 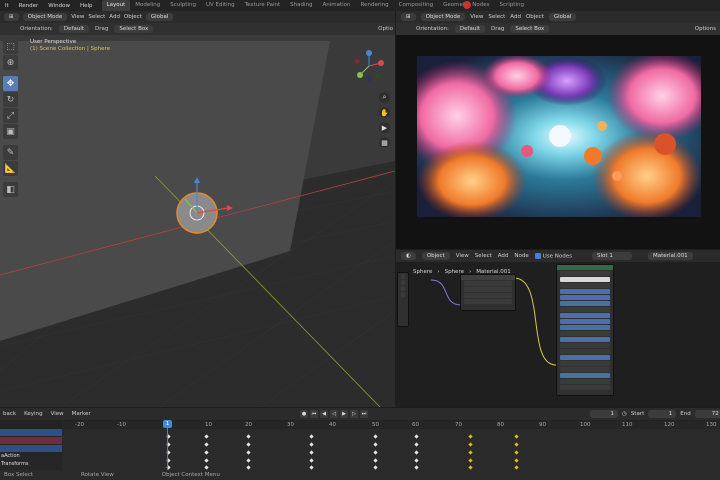 What do you see at coordinates (515, 17) in the screenshot?
I see `menu-add: Add` at bounding box center [515, 17].